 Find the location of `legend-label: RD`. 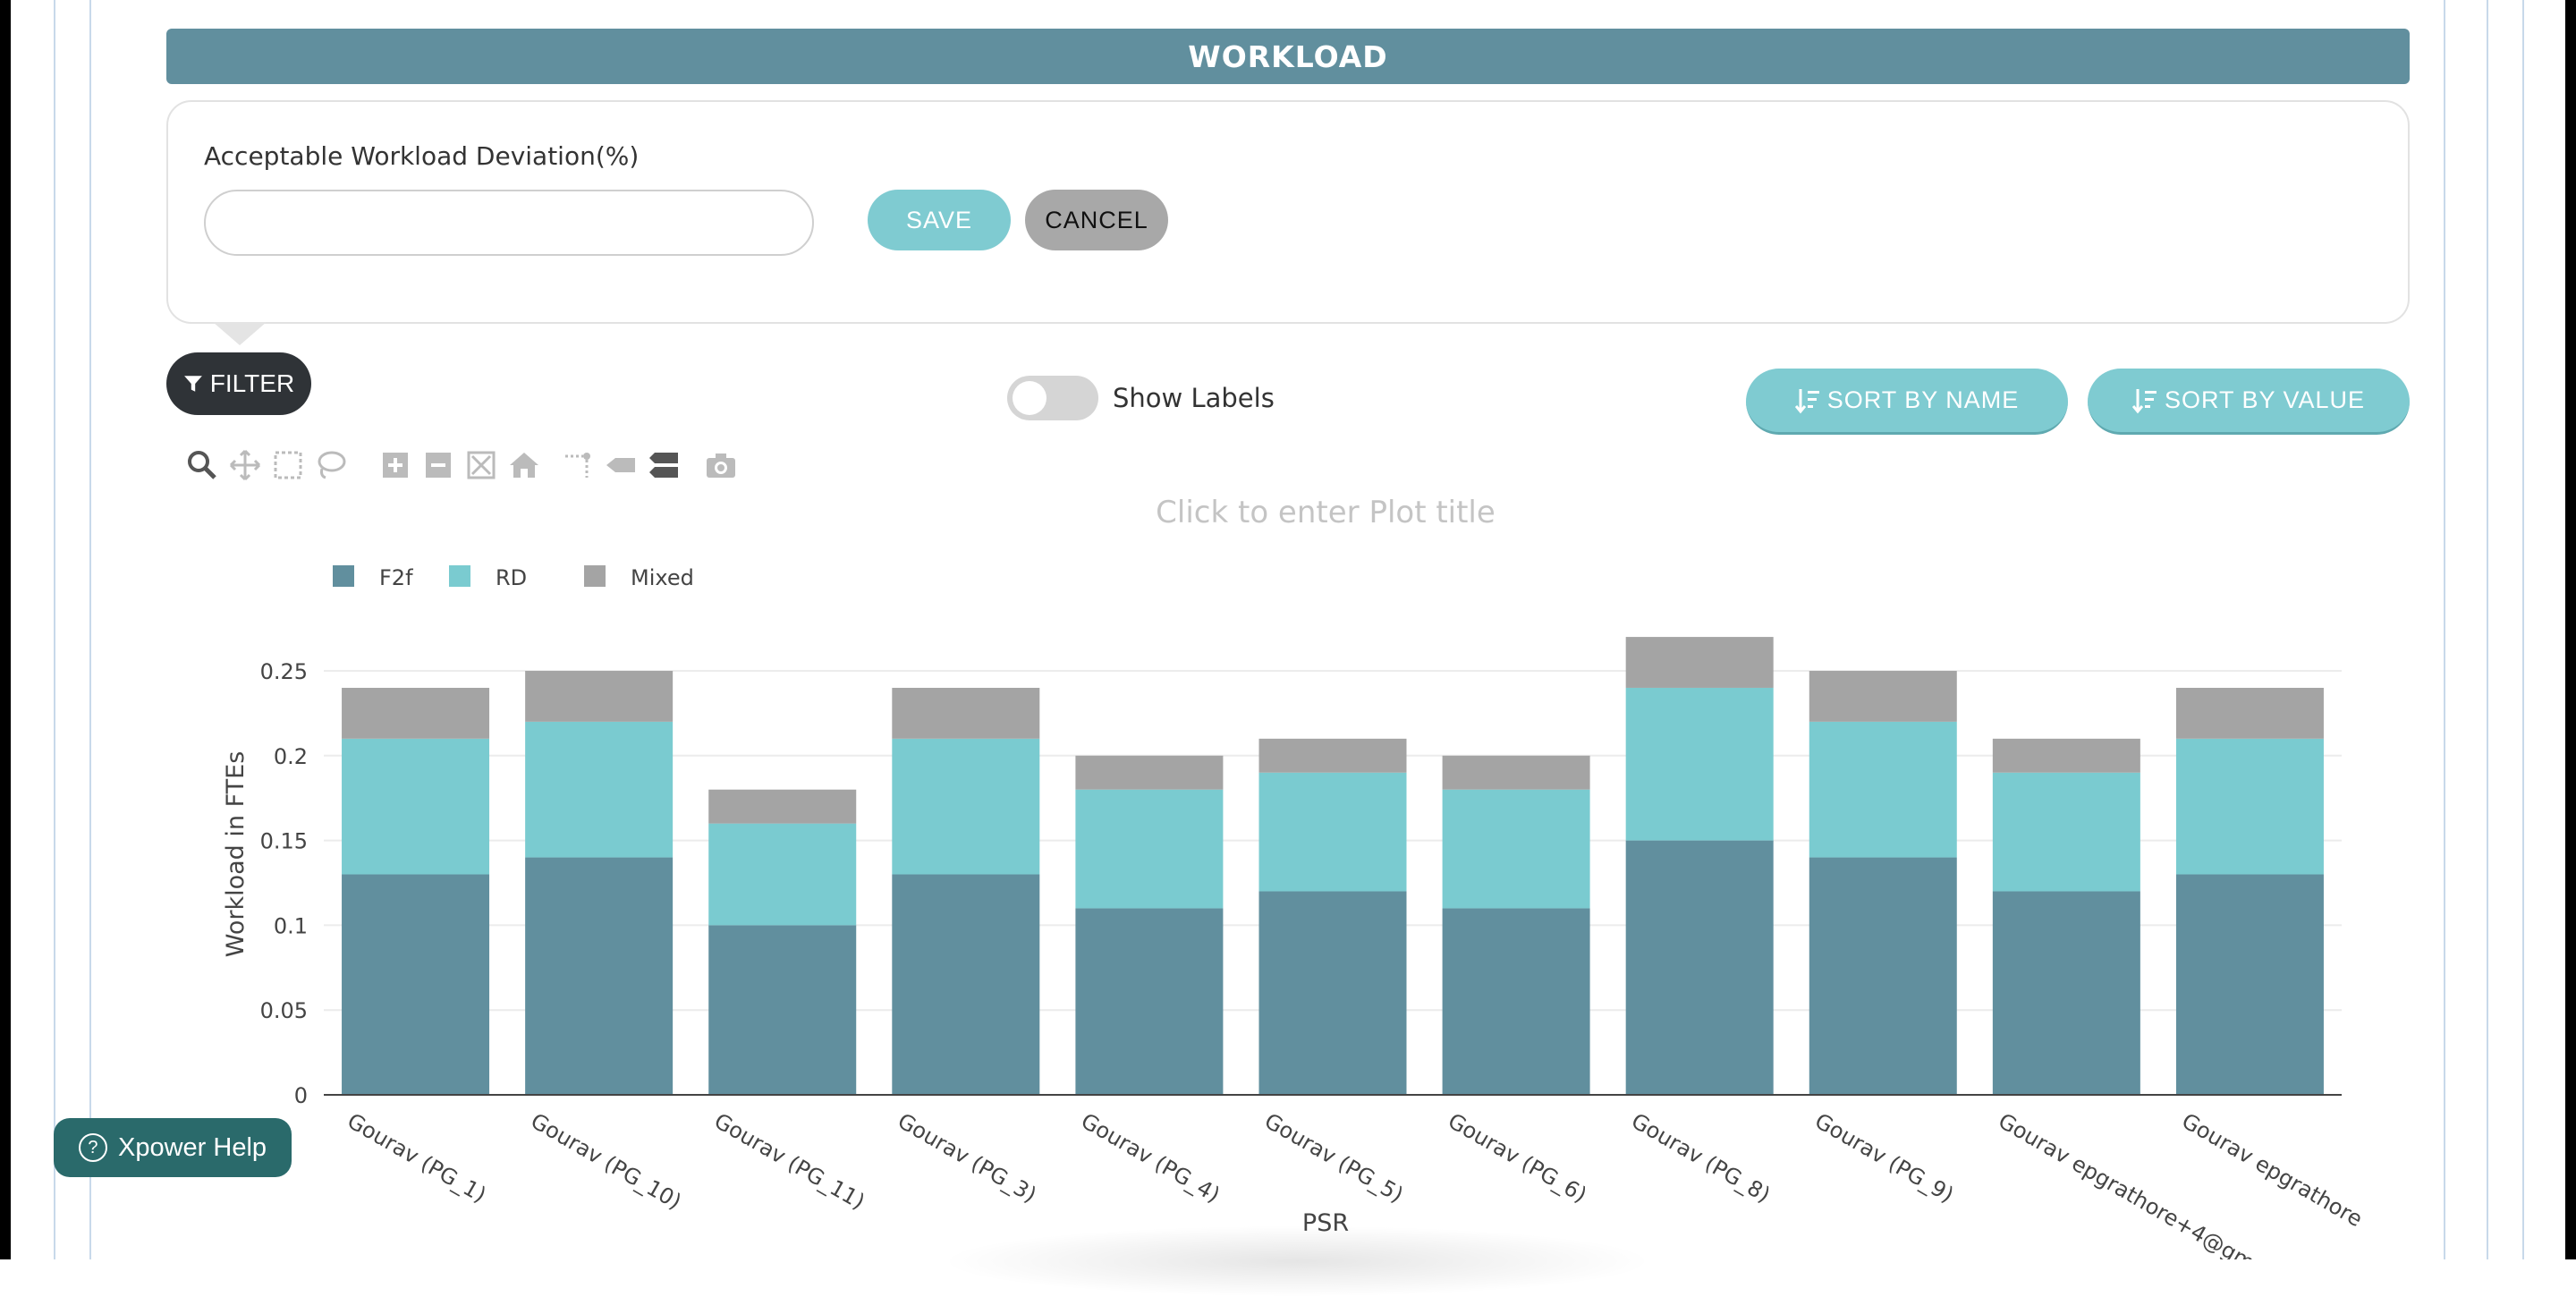

legend-label: RD is located at coordinates (511, 577).